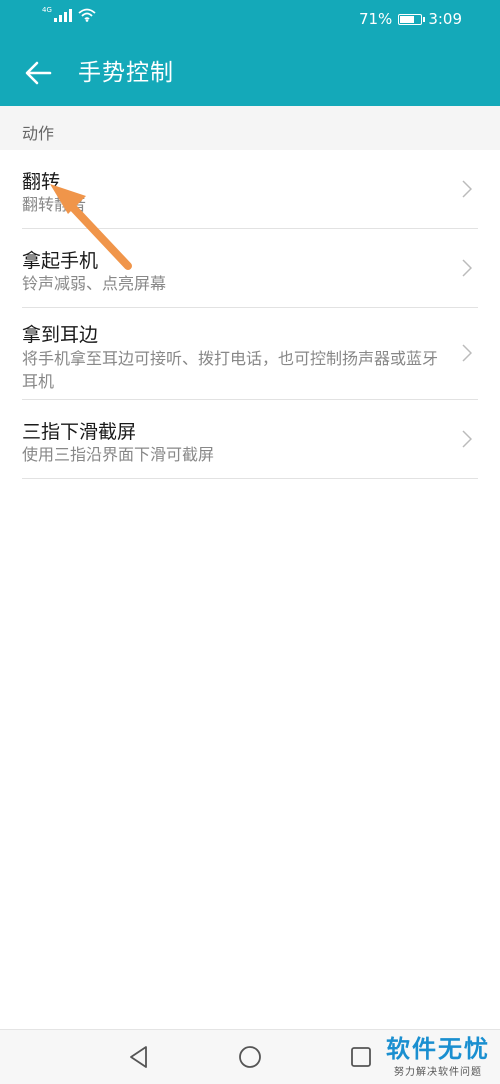  What do you see at coordinates (250, 268) in the screenshot?
I see `list-item-pick-up: 拿起手机 铃声减弱、点亮屏幕` at bounding box center [250, 268].